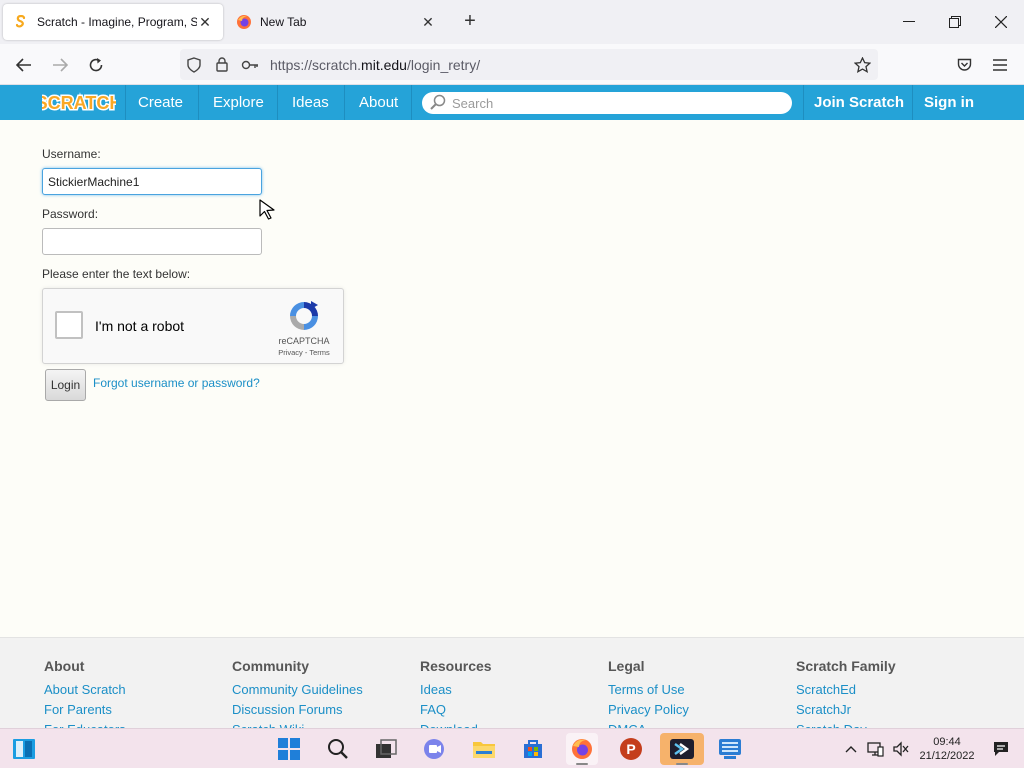 Image resolution: width=1024 pixels, height=768 pixels. What do you see at coordinates (846, 724) in the screenshot?
I see `footer-link: Scratch Day` at bounding box center [846, 724].